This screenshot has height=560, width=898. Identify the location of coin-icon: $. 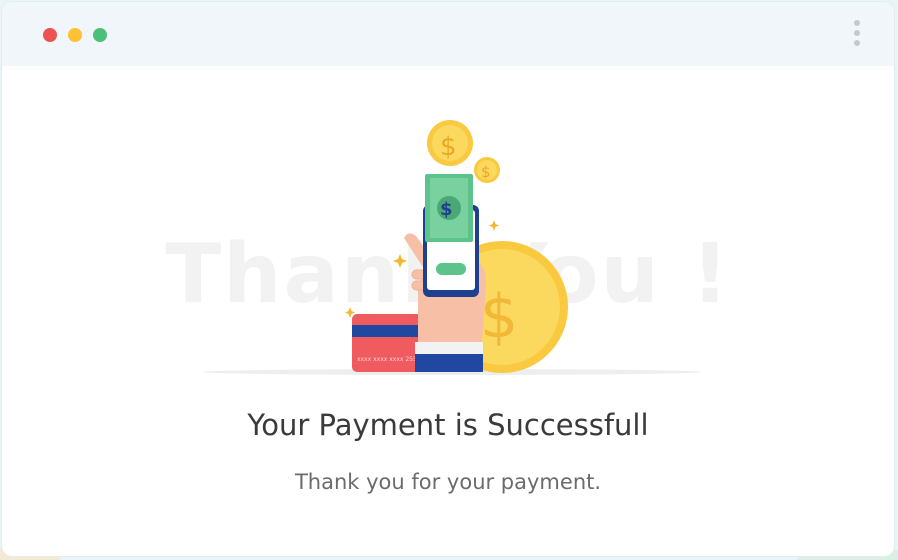
(450, 143).